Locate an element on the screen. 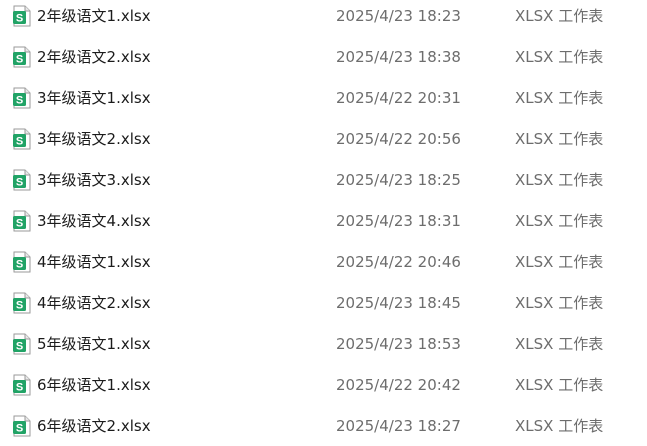 The image size is (647, 446). file-row: S 2年级语文1.xlsx 2025/4/23 18:23 XLSX 工作表 is located at coordinates (323, 17).